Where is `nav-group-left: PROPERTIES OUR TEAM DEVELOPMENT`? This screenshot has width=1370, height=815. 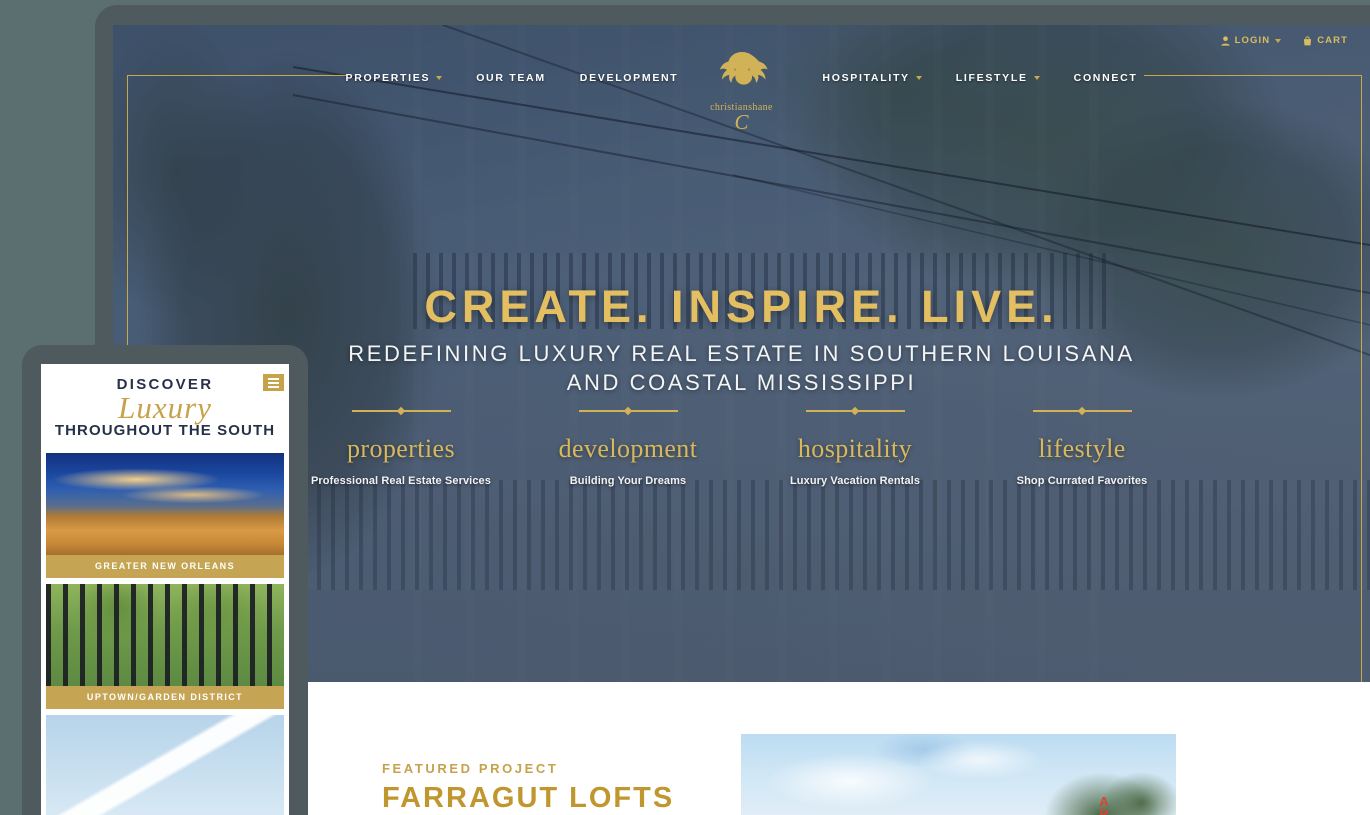 nav-group-left: PROPERTIES OUR TEAM DEVELOPMENT is located at coordinates (512, 78).